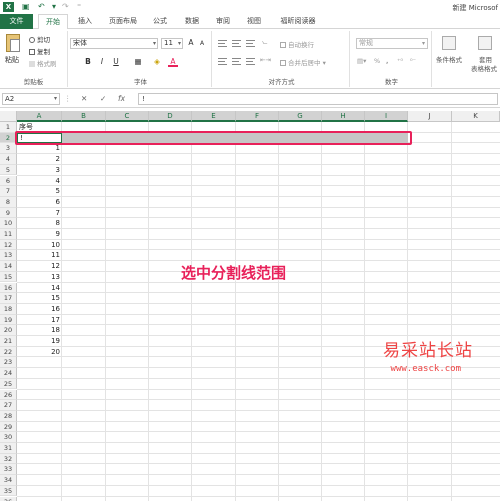 This screenshot has width=500, height=501. What do you see at coordinates (102, 62) in the screenshot?
I see `italic-button: I` at bounding box center [102, 62].